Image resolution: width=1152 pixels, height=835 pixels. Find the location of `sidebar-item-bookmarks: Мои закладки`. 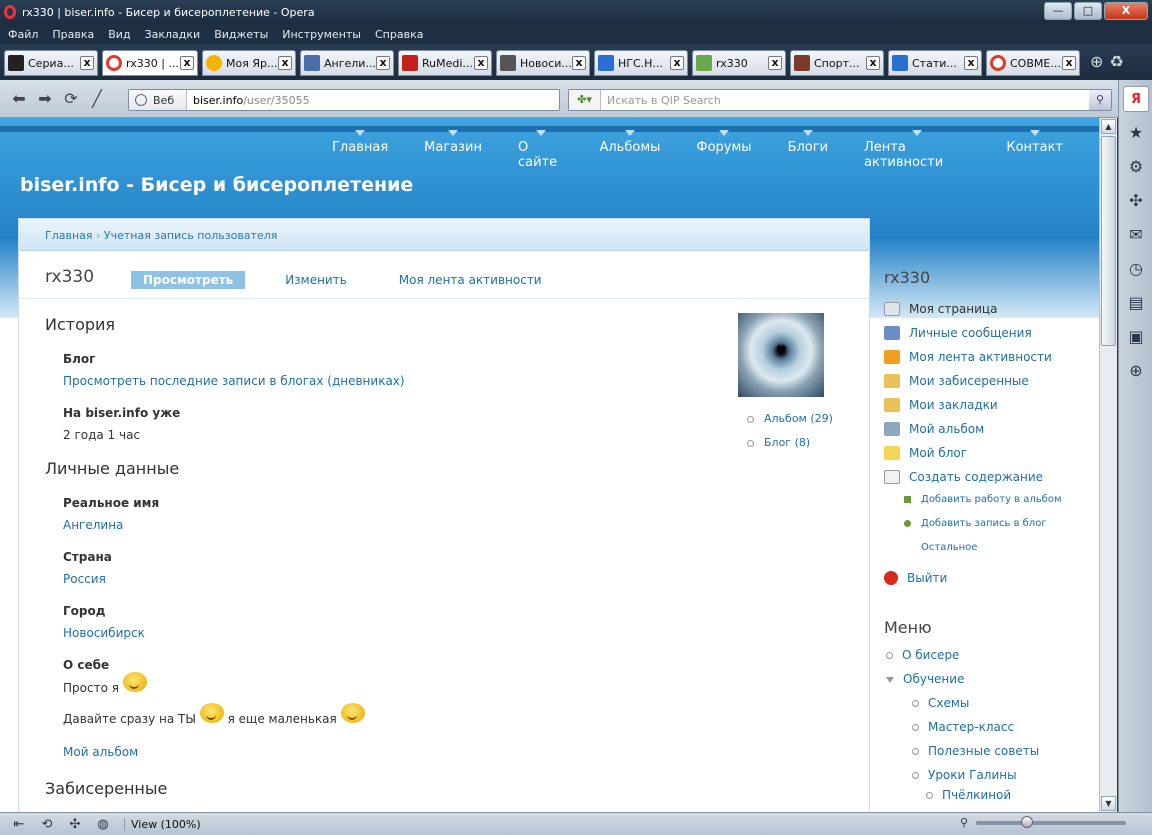

sidebar-item-bookmarks: Мои закладки is located at coordinates (941, 405).